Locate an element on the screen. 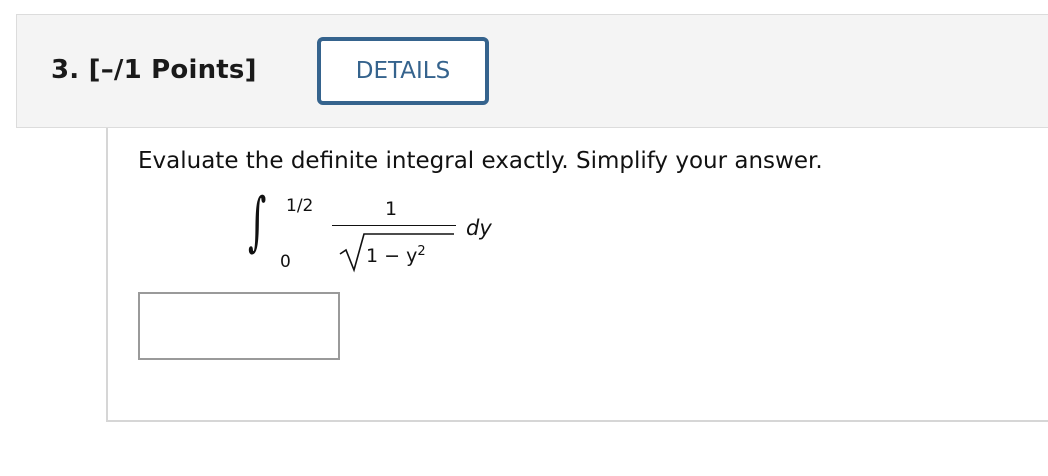 Image resolution: width=1048 pixels, height=476 pixels. integral-differential: dy is located at coordinates (479, 228).